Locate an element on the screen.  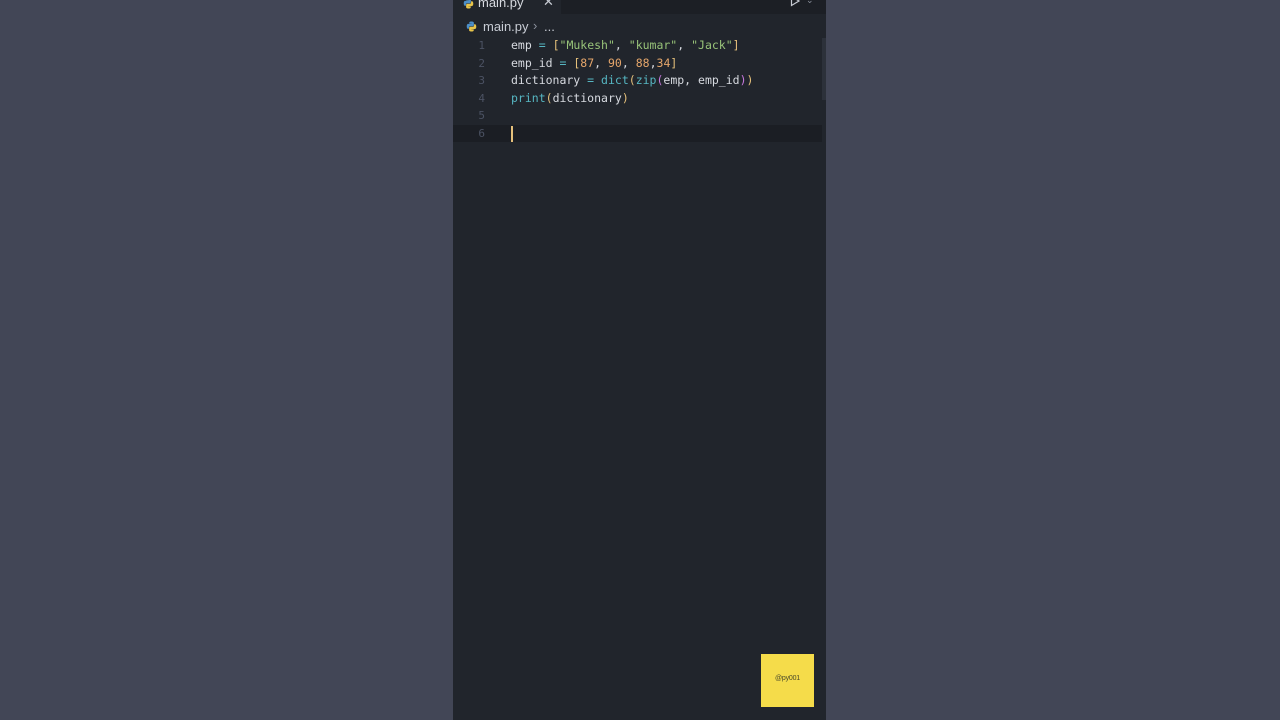
close-icon: ✕ is located at coordinates (548, 5).